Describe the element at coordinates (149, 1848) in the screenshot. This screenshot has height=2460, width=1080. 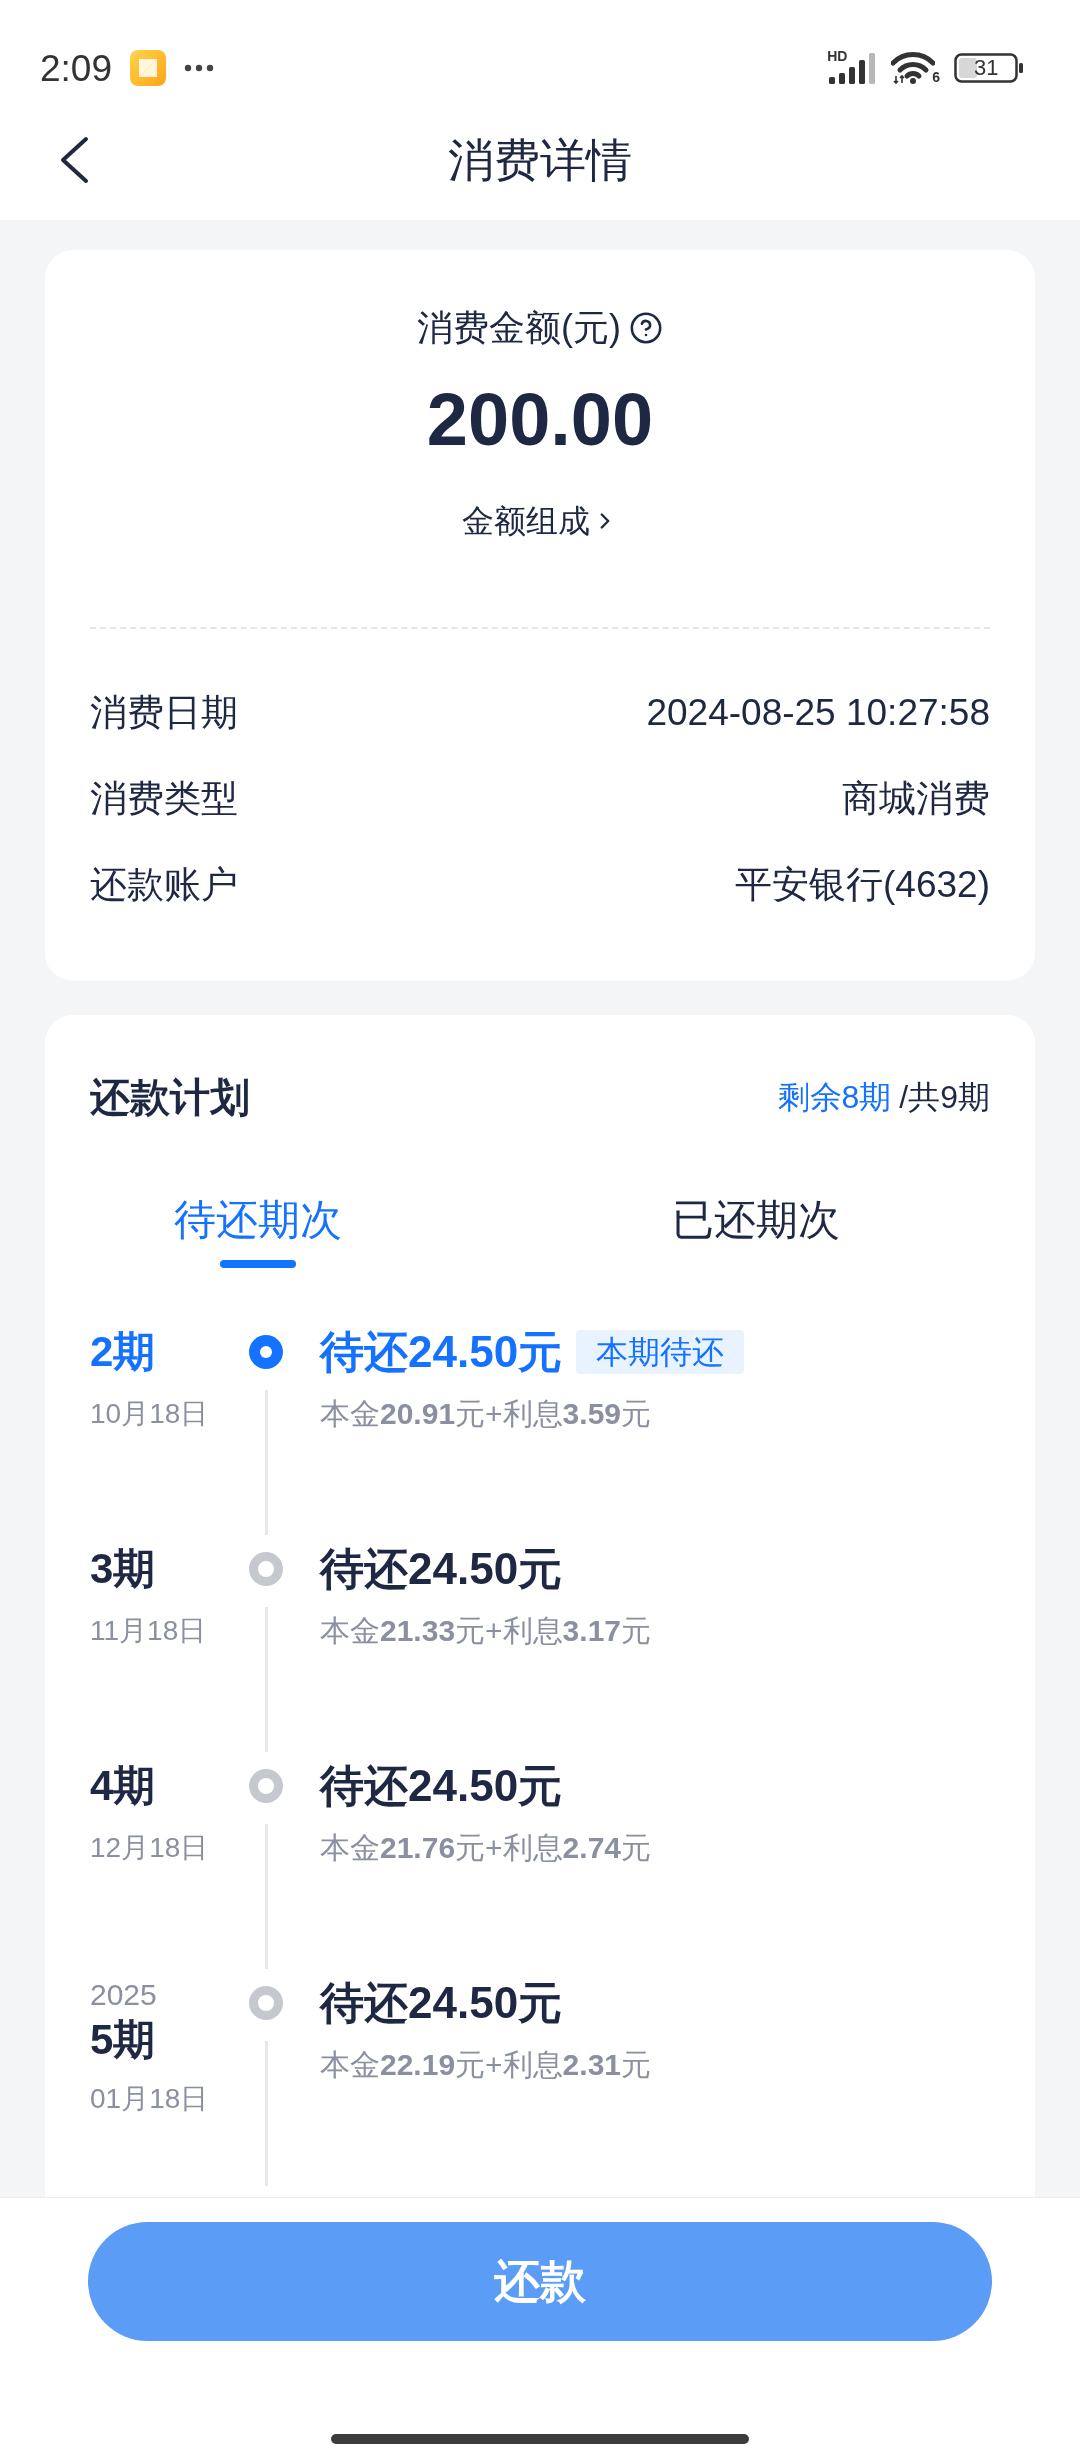
I see `installment-date: 12月18日` at that location.